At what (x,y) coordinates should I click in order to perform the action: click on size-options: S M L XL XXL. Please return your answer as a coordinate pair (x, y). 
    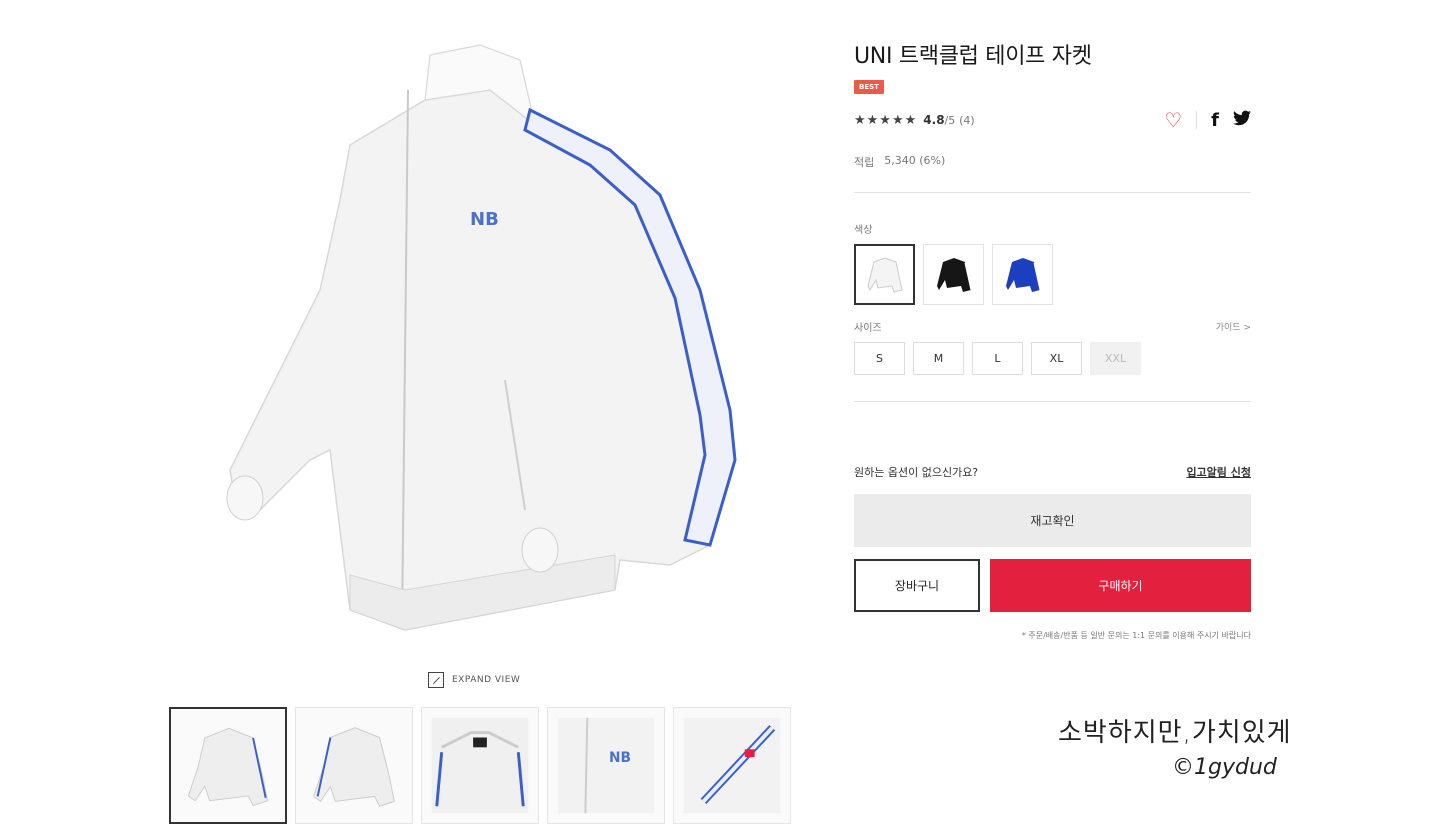
    Looking at the image, I should click on (1052, 358).